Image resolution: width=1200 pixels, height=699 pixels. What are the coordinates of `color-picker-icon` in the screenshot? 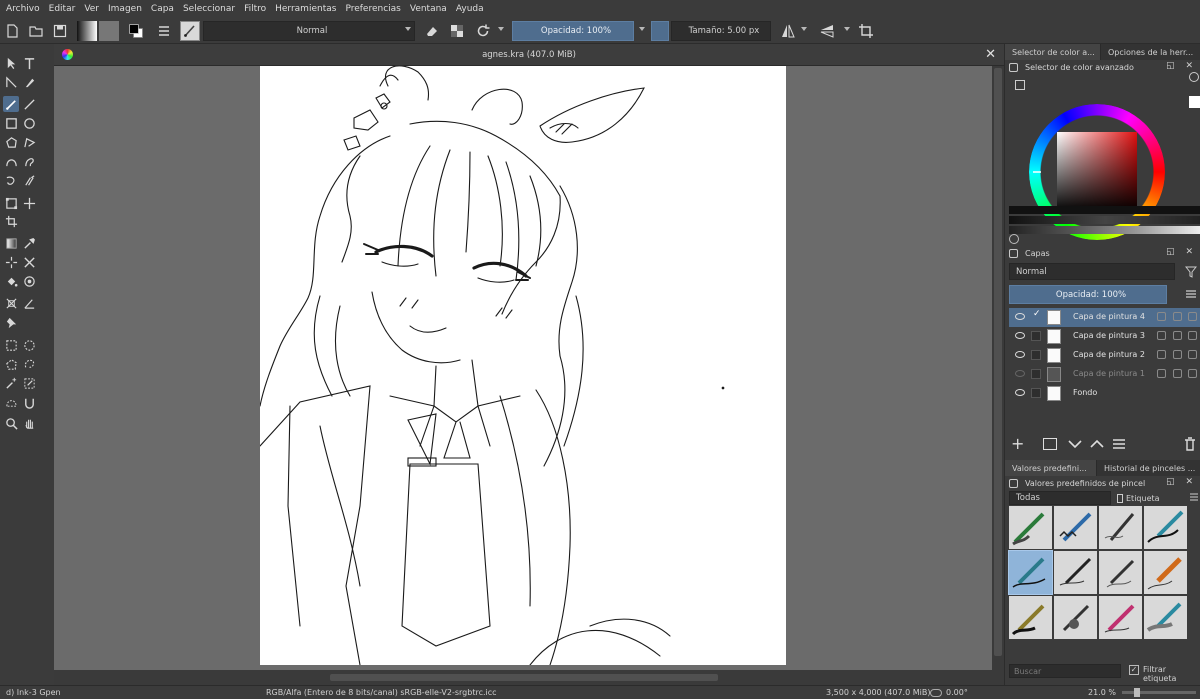 It's located at (29, 243).